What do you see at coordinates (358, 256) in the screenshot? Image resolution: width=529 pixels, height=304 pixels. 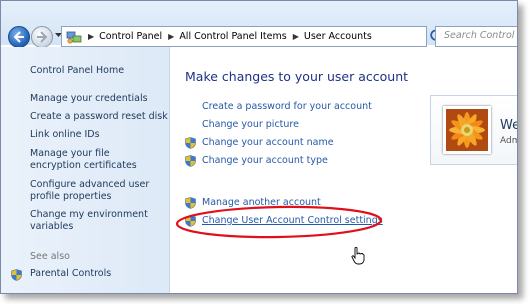 I see `hand-cursor-icon` at bounding box center [358, 256].